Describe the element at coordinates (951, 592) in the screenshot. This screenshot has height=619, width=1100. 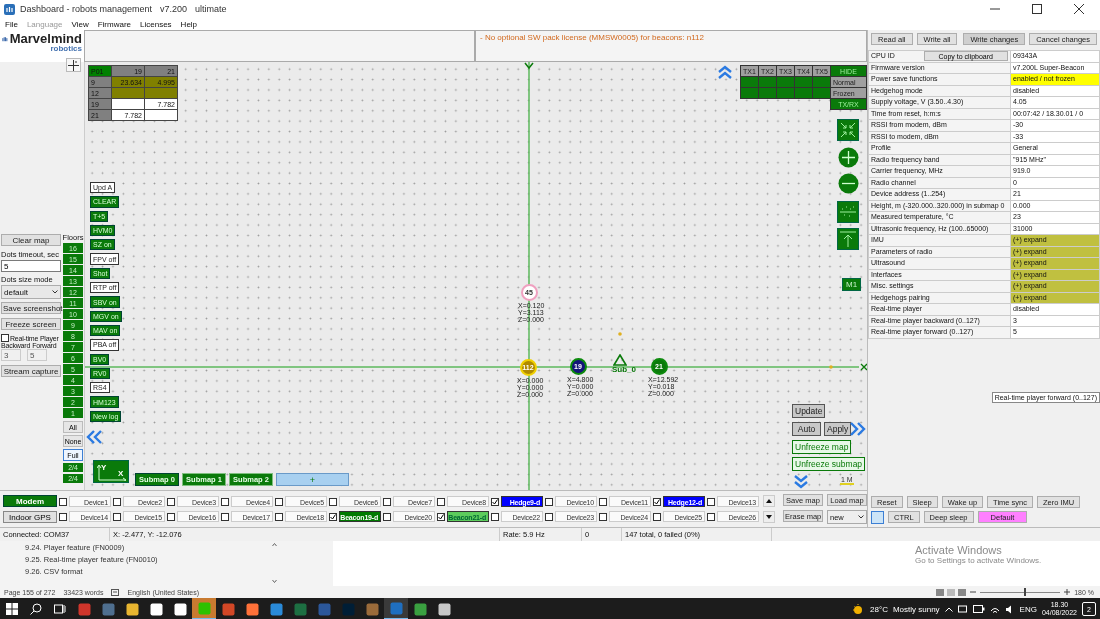
I see `view-icon` at that location.